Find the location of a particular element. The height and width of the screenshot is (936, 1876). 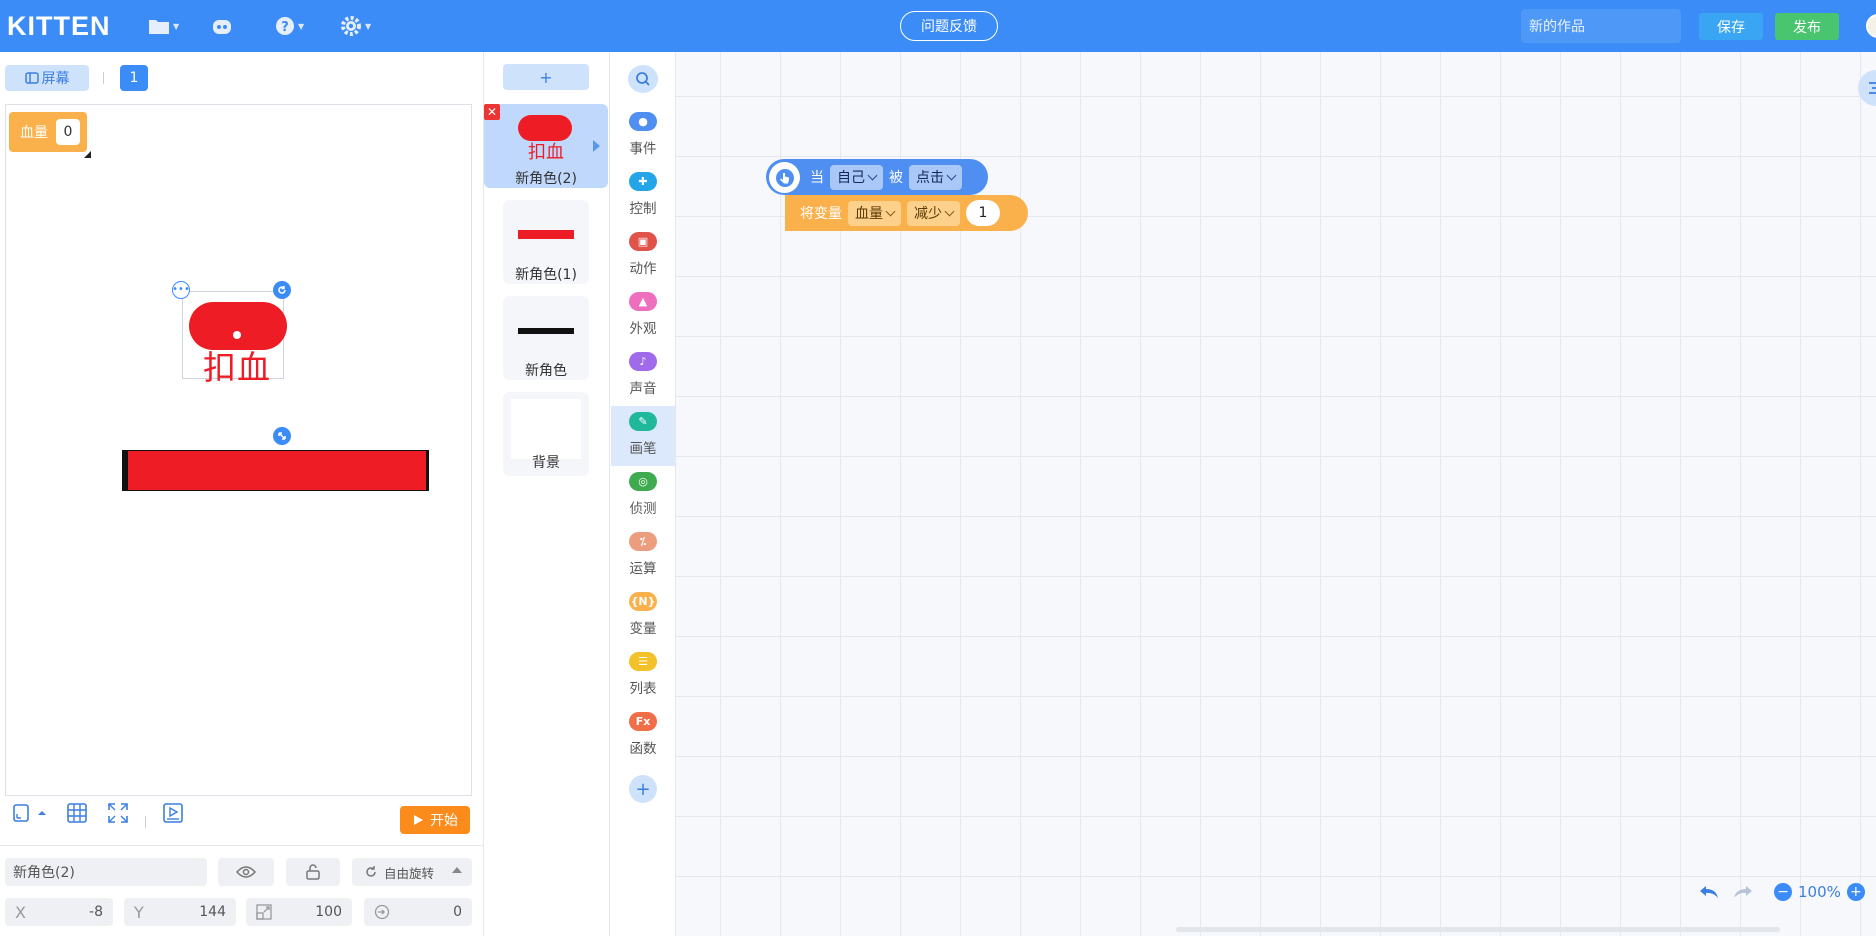

feedback-button: 问题反馈 is located at coordinates (949, 26).